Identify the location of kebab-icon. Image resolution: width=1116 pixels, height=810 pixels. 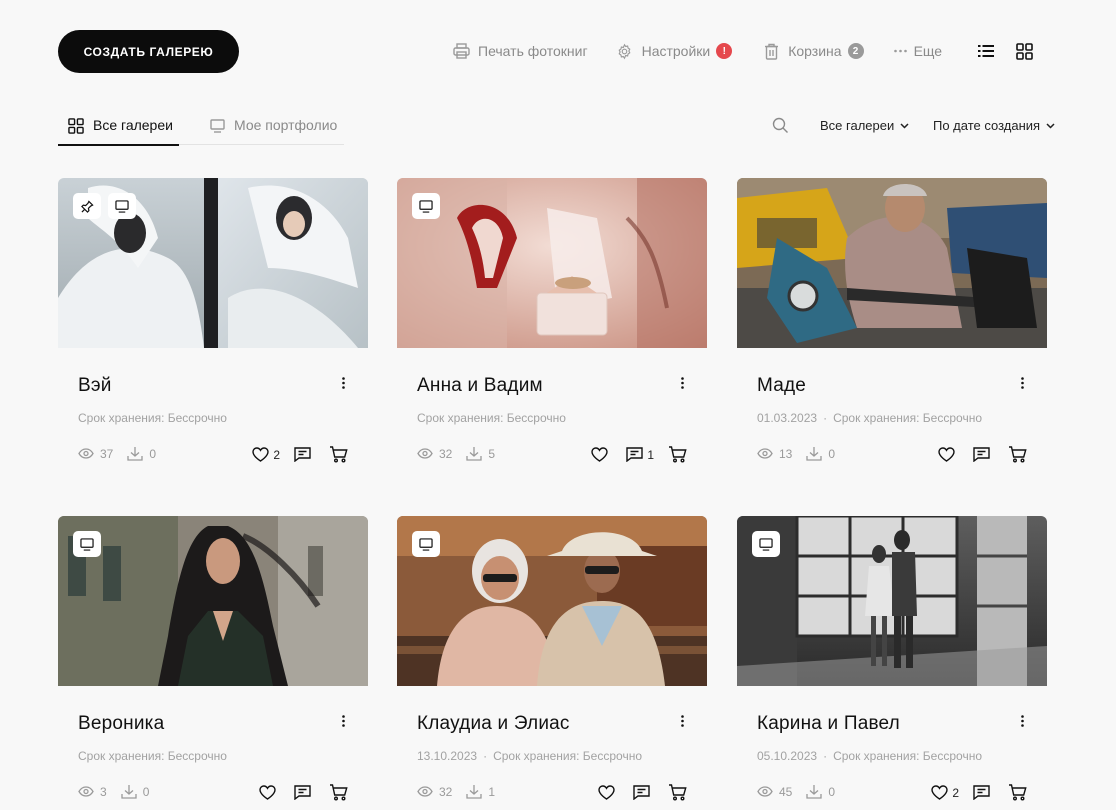
(682, 383).